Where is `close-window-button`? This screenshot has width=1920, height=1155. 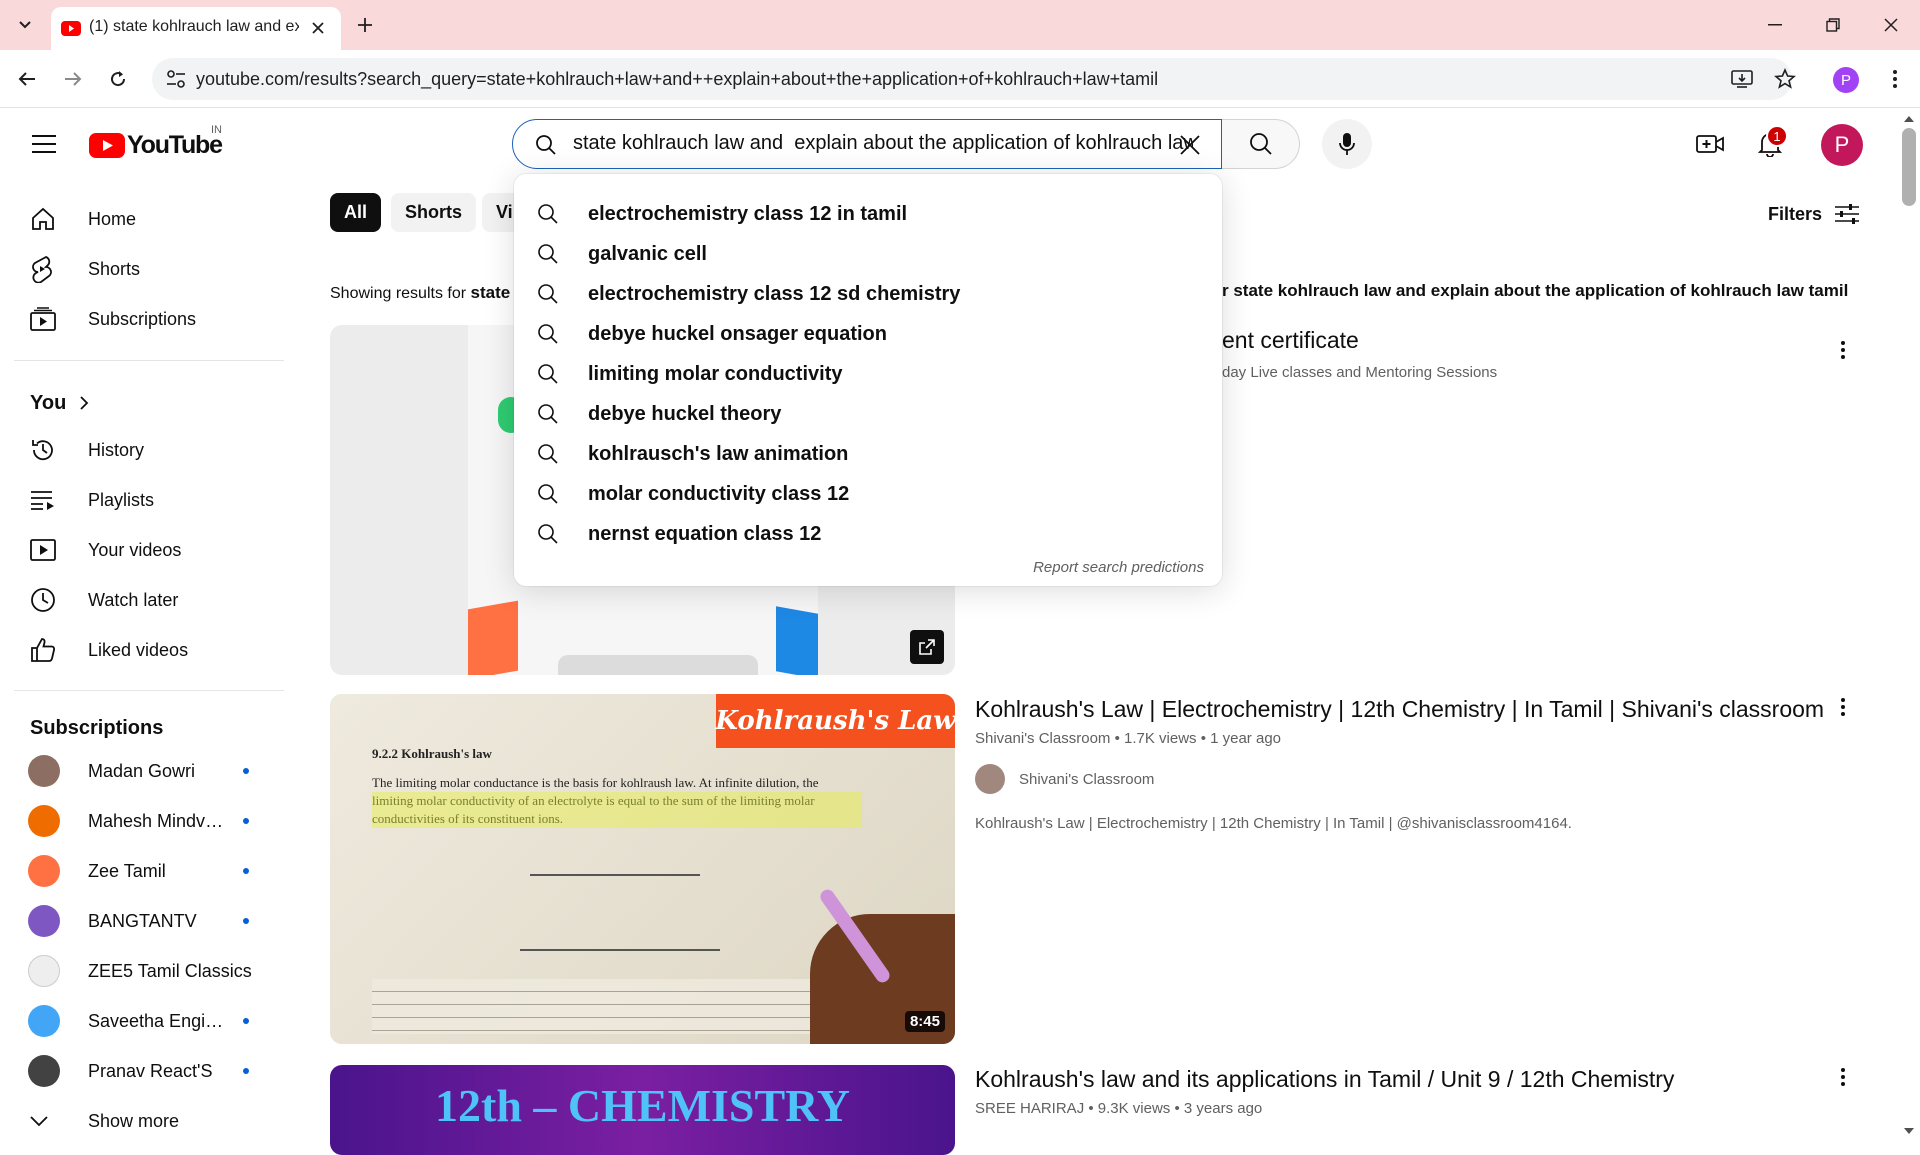 close-window-button is located at coordinates (1891, 25).